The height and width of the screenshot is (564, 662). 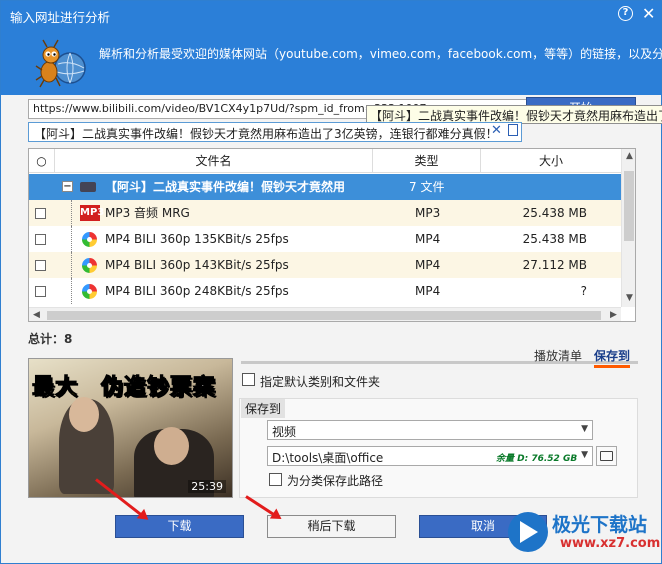 I want to click on specify-default-label: 指定默认类别和文件夹, so click(x=320, y=382).